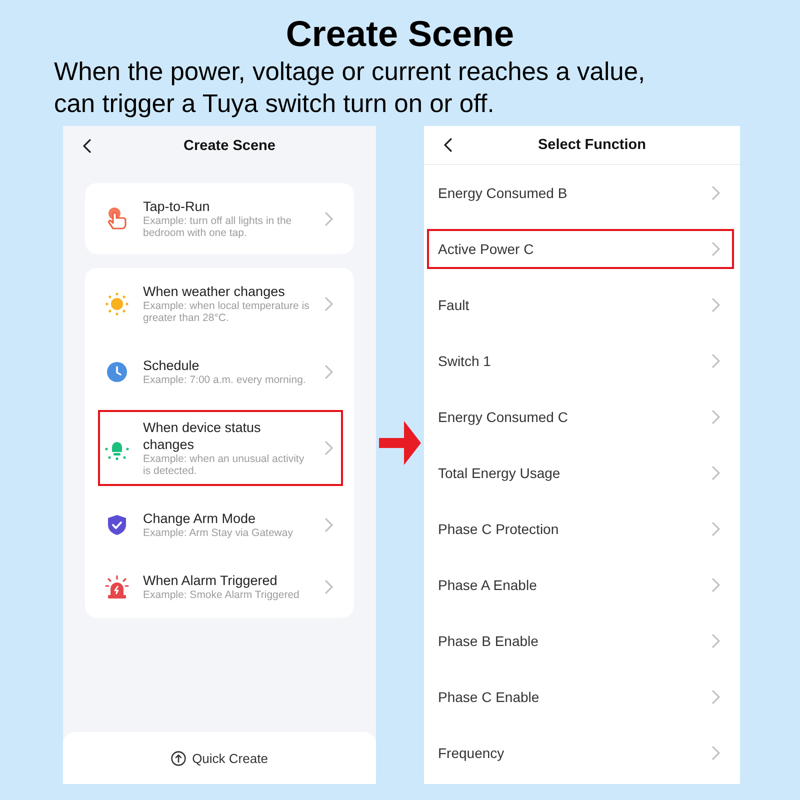  I want to click on option-description: Example: turn off all lights in the bedroom with one tap., so click(217, 227).